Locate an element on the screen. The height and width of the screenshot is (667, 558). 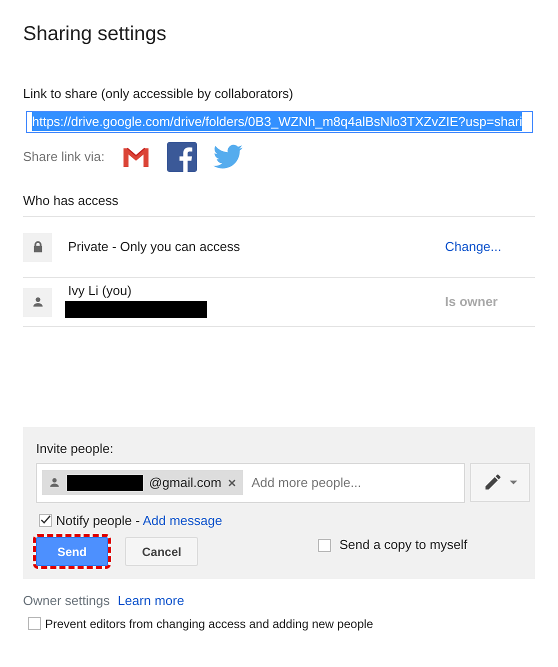
section-heading: Who has access is located at coordinates (279, 203).